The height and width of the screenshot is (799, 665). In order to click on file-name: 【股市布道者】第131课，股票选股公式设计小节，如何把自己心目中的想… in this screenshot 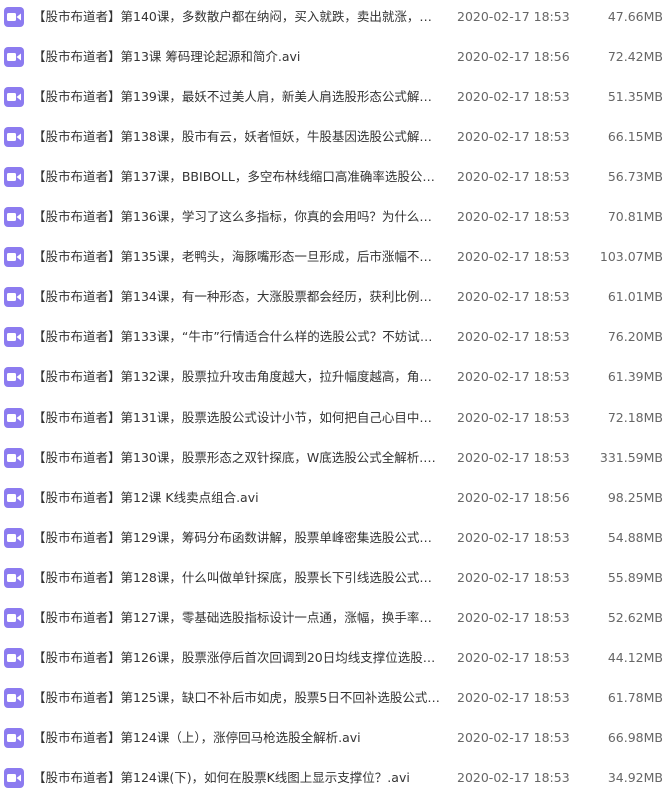, I will do `click(238, 418)`.